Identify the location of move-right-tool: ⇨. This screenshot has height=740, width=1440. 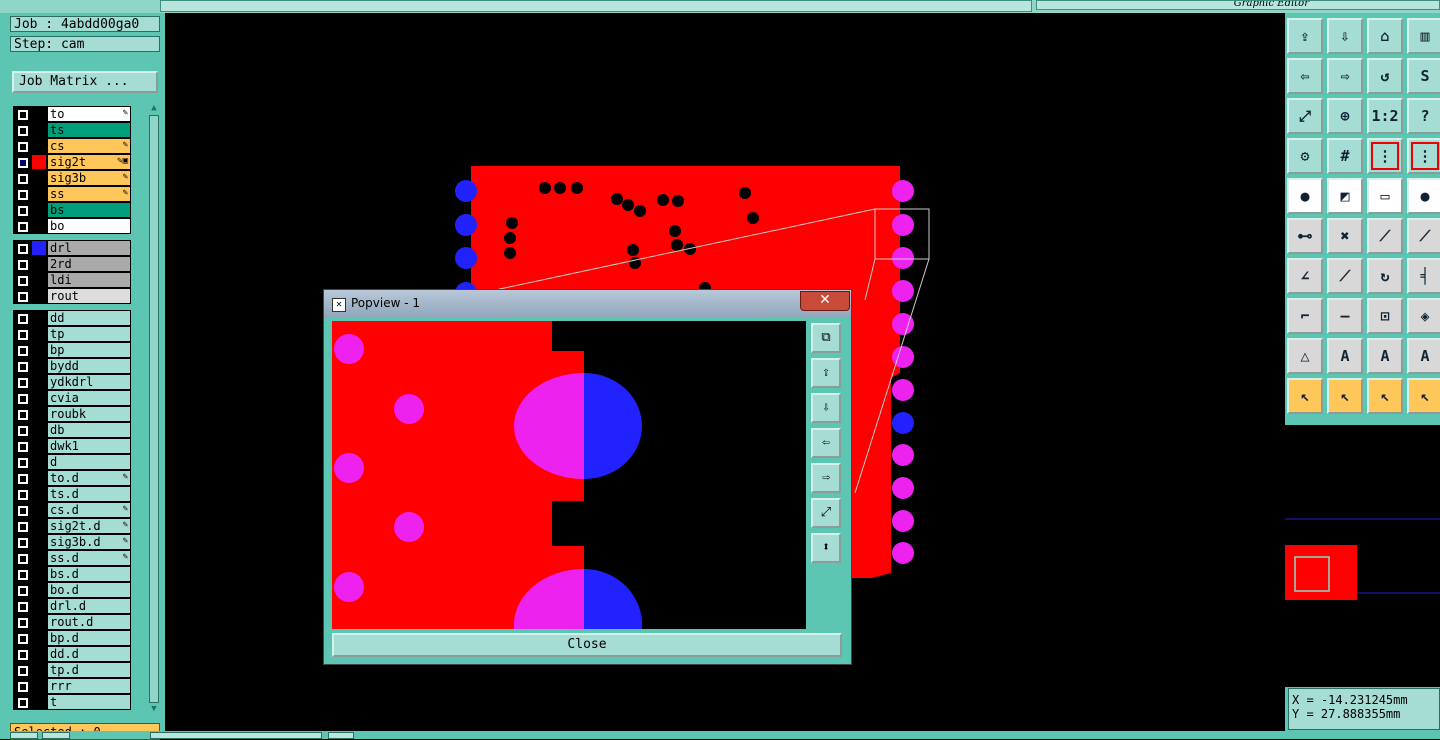
(1345, 76).